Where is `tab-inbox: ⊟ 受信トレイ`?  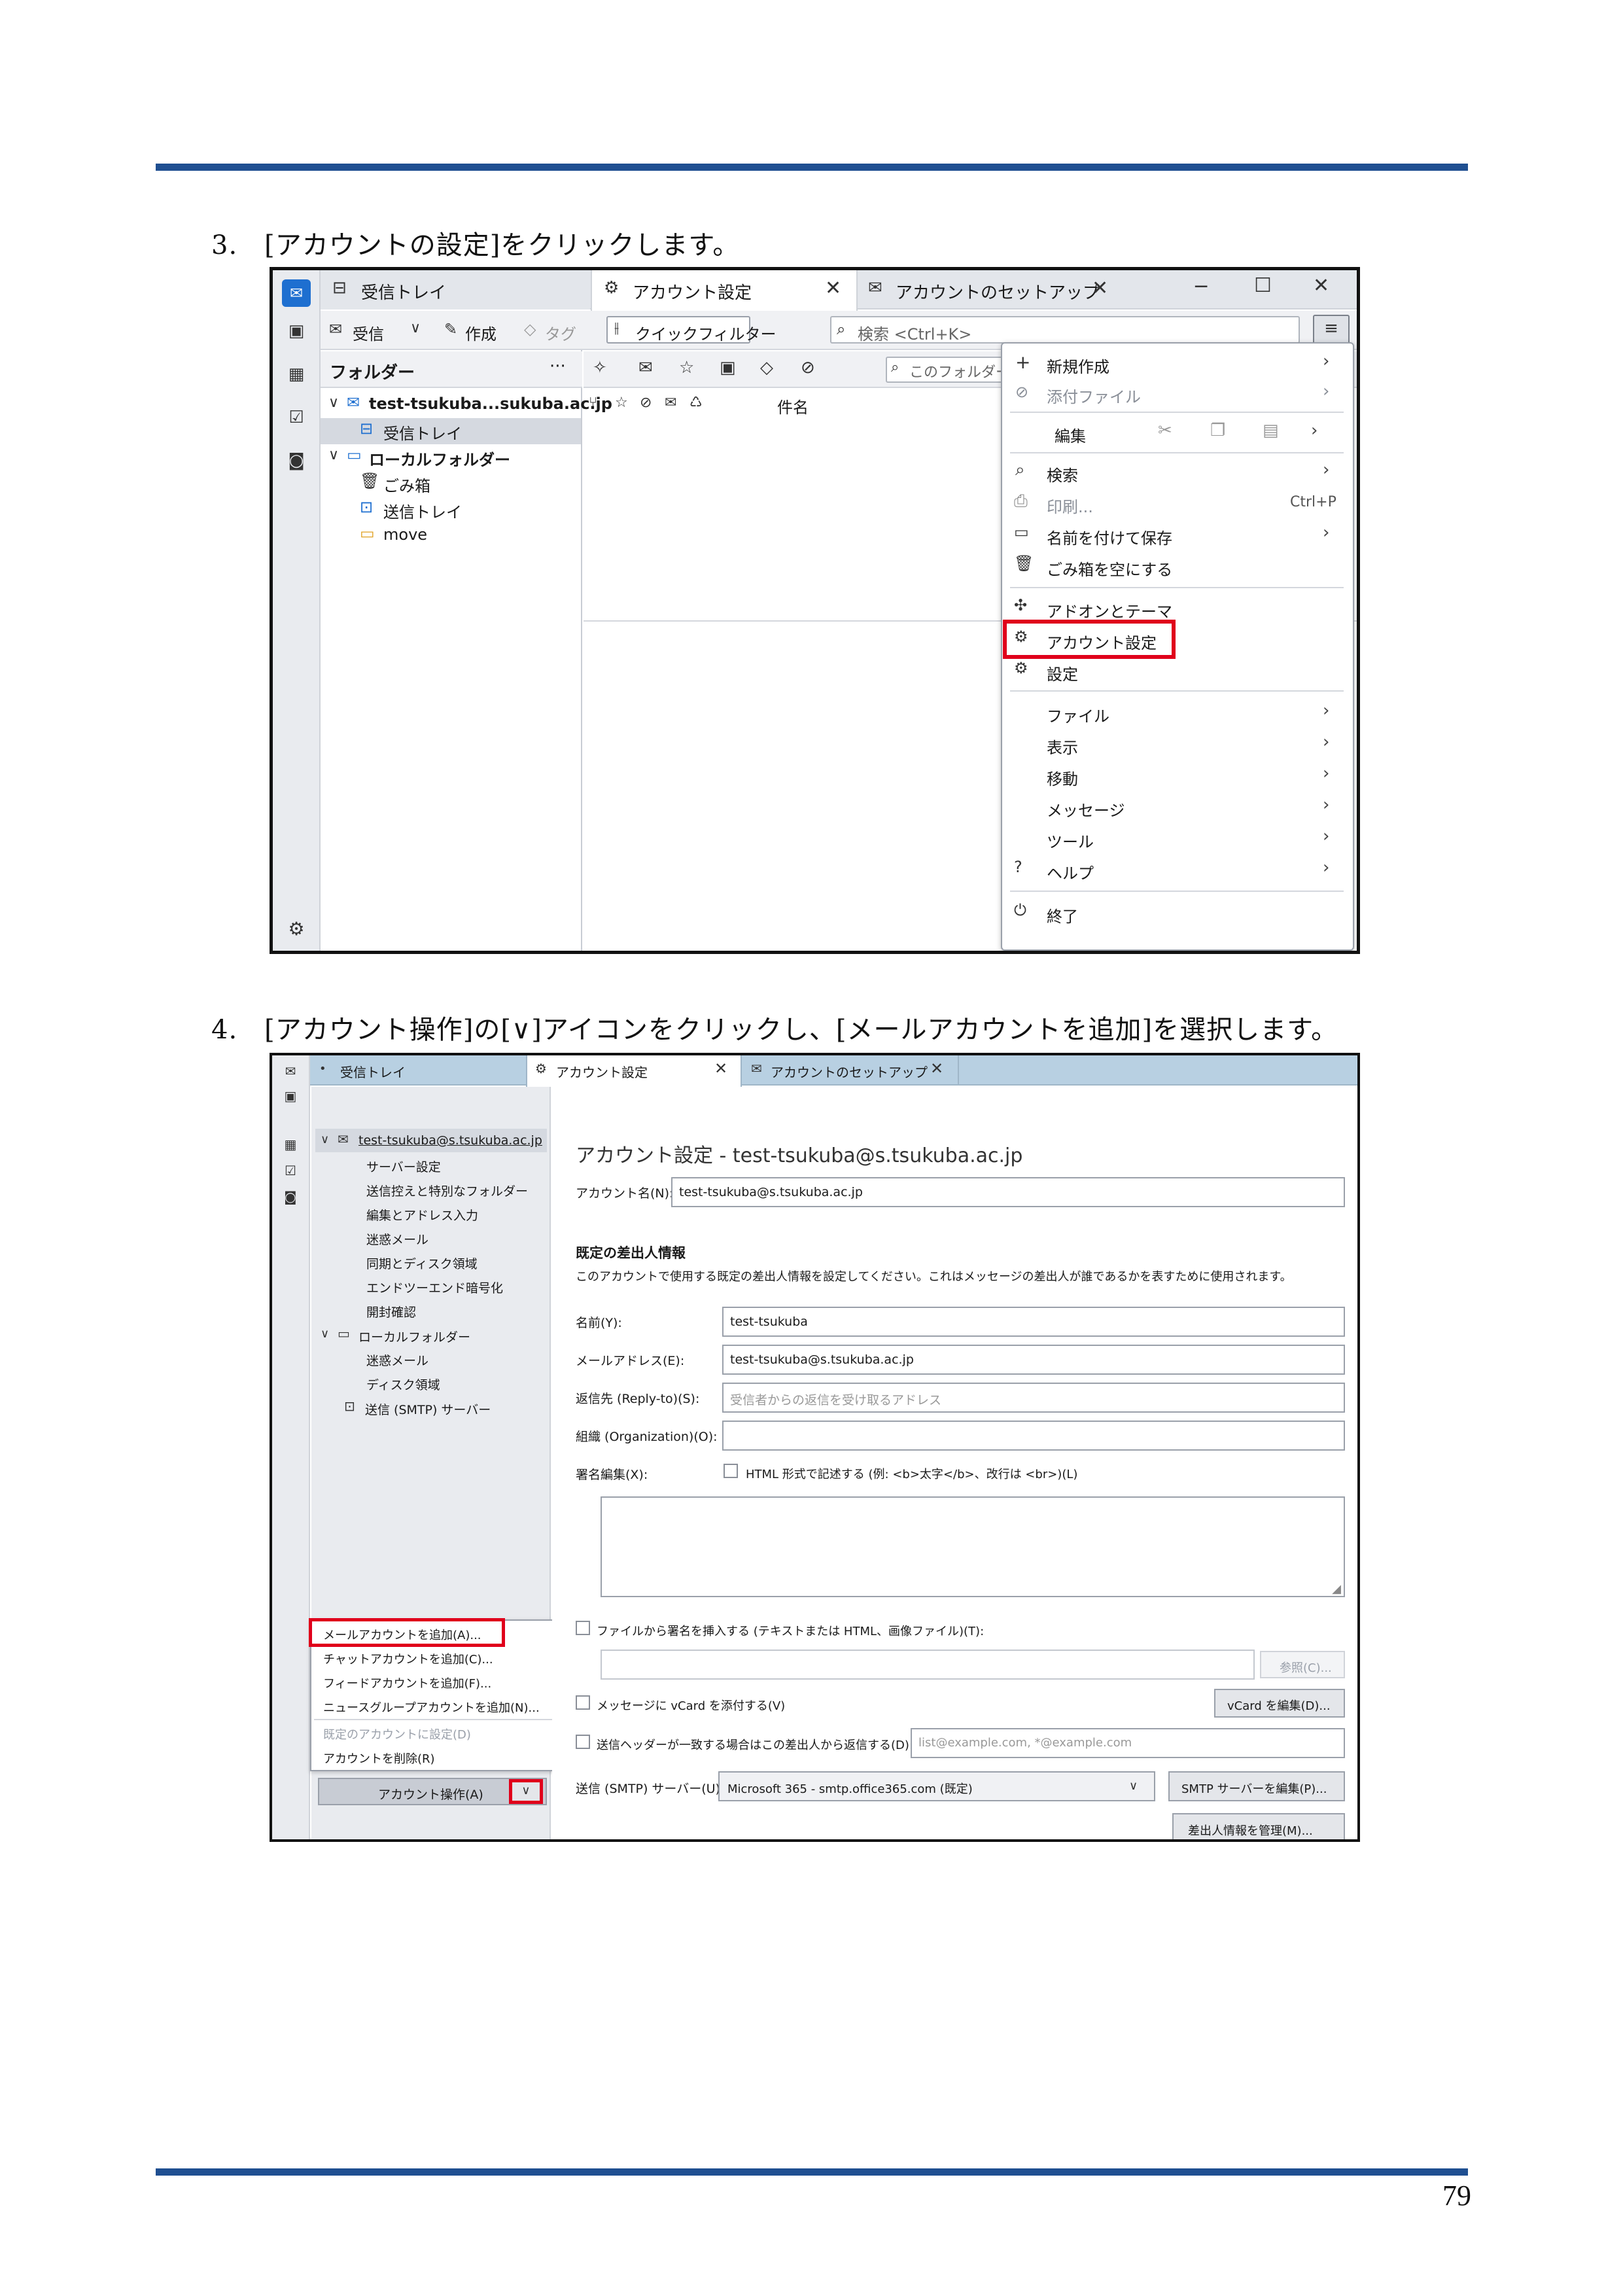
tab-inbox: ⊟ 受信トレイ is located at coordinates (456, 289).